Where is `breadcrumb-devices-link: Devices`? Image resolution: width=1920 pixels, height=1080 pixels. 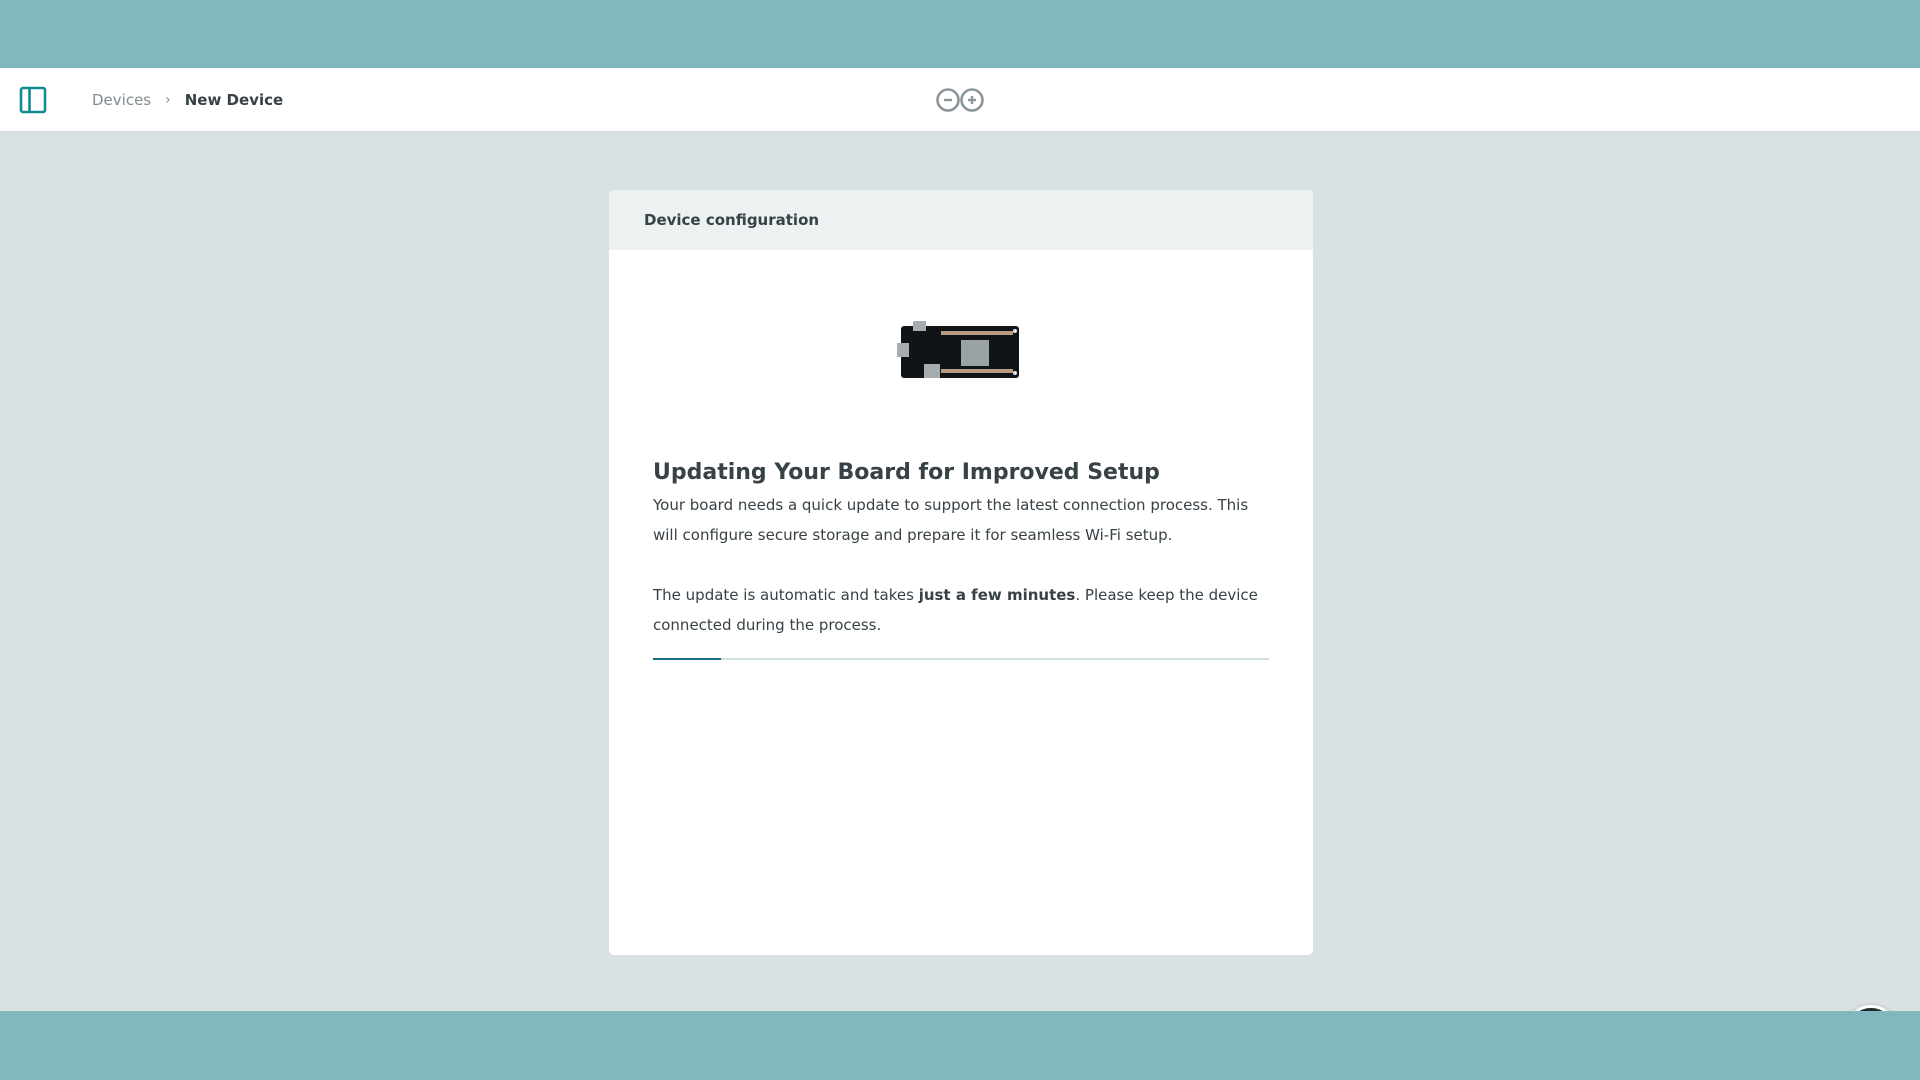 breadcrumb-devices-link: Devices is located at coordinates (121, 100).